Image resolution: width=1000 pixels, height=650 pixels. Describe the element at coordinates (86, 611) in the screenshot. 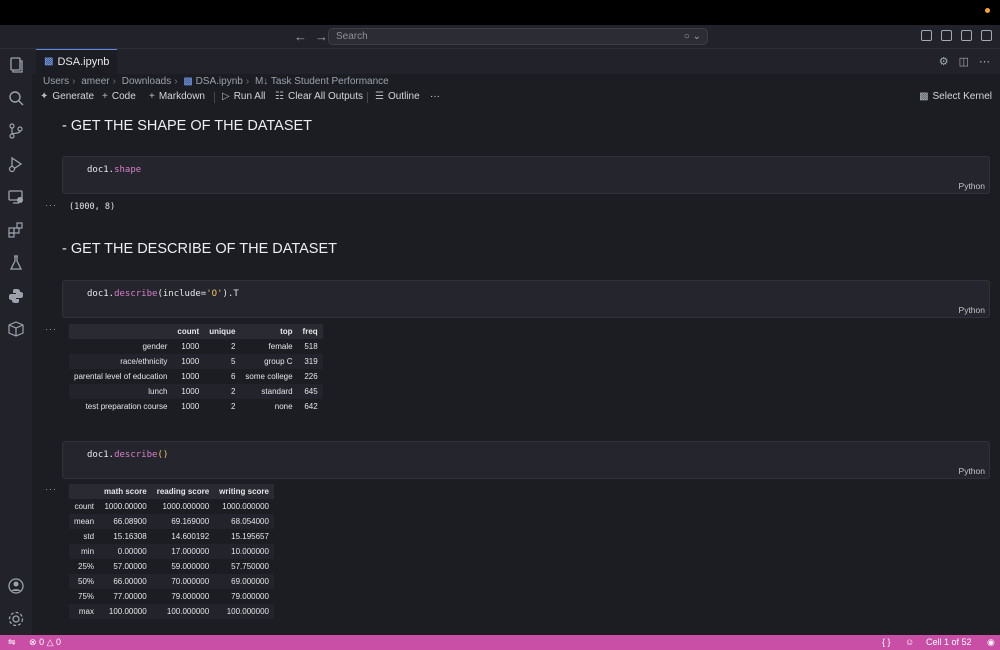

I see `row-index-cell: max` at that location.